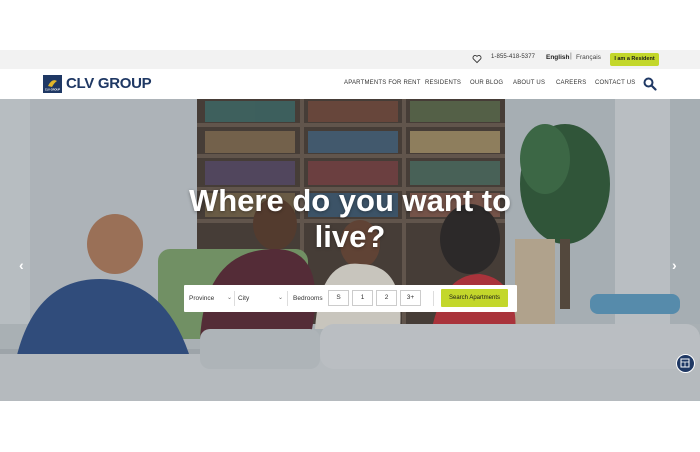 Image resolution: width=700 pixels, height=452 pixels. I want to click on bedrooms-label: Bedrooms, so click(308, 298).